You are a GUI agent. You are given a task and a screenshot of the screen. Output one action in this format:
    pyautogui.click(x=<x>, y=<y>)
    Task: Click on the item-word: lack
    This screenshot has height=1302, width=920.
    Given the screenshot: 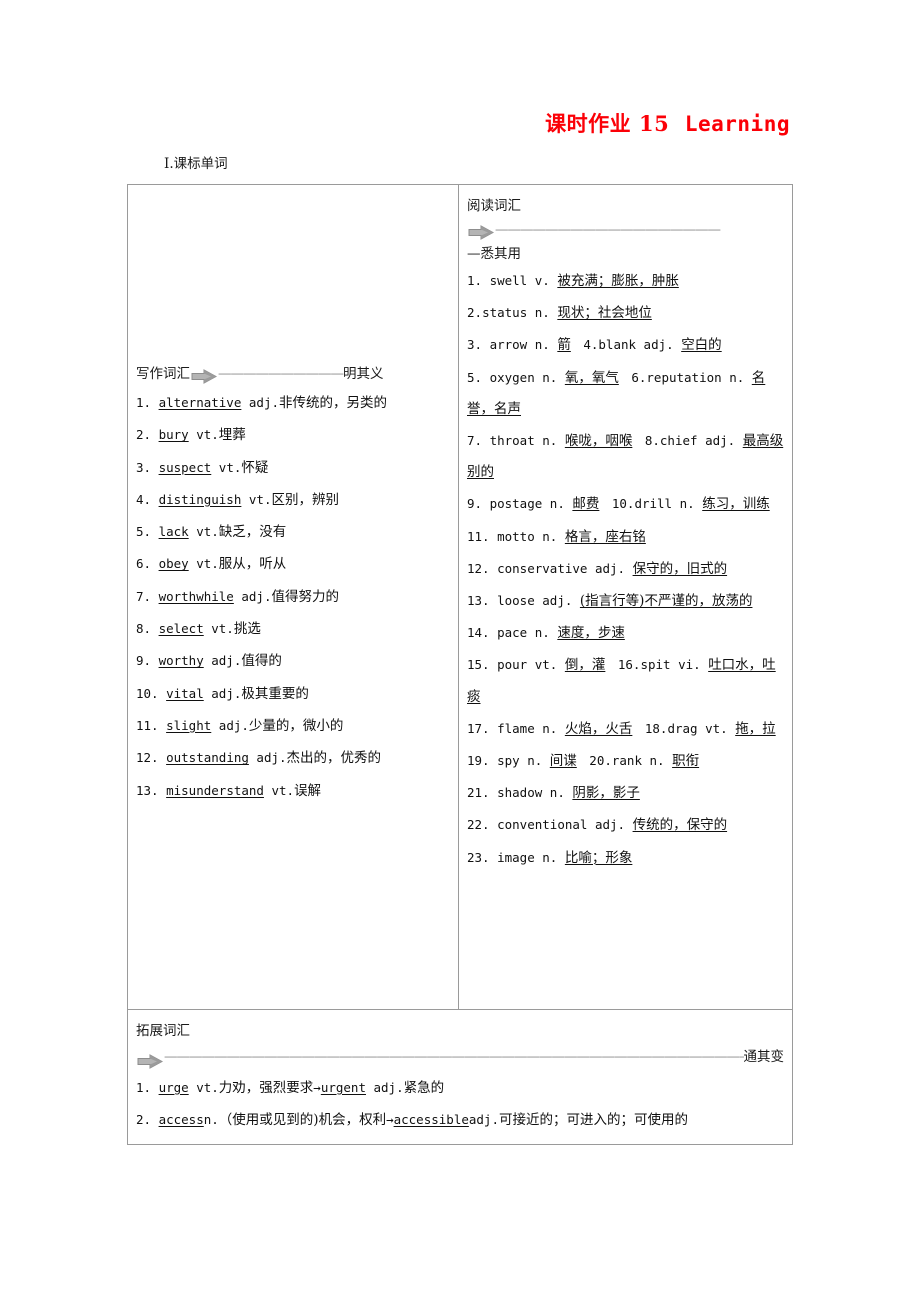 What is the action you would take?
    pyautogui.click(x=173, y=532)
    